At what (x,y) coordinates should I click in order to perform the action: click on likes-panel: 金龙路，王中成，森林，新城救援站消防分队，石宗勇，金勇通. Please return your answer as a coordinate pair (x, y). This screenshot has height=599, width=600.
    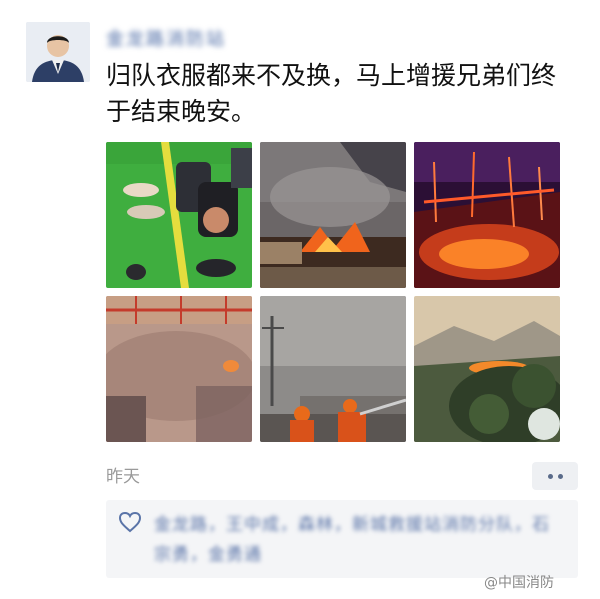
    Looking at the image, I should click on (342, 539).